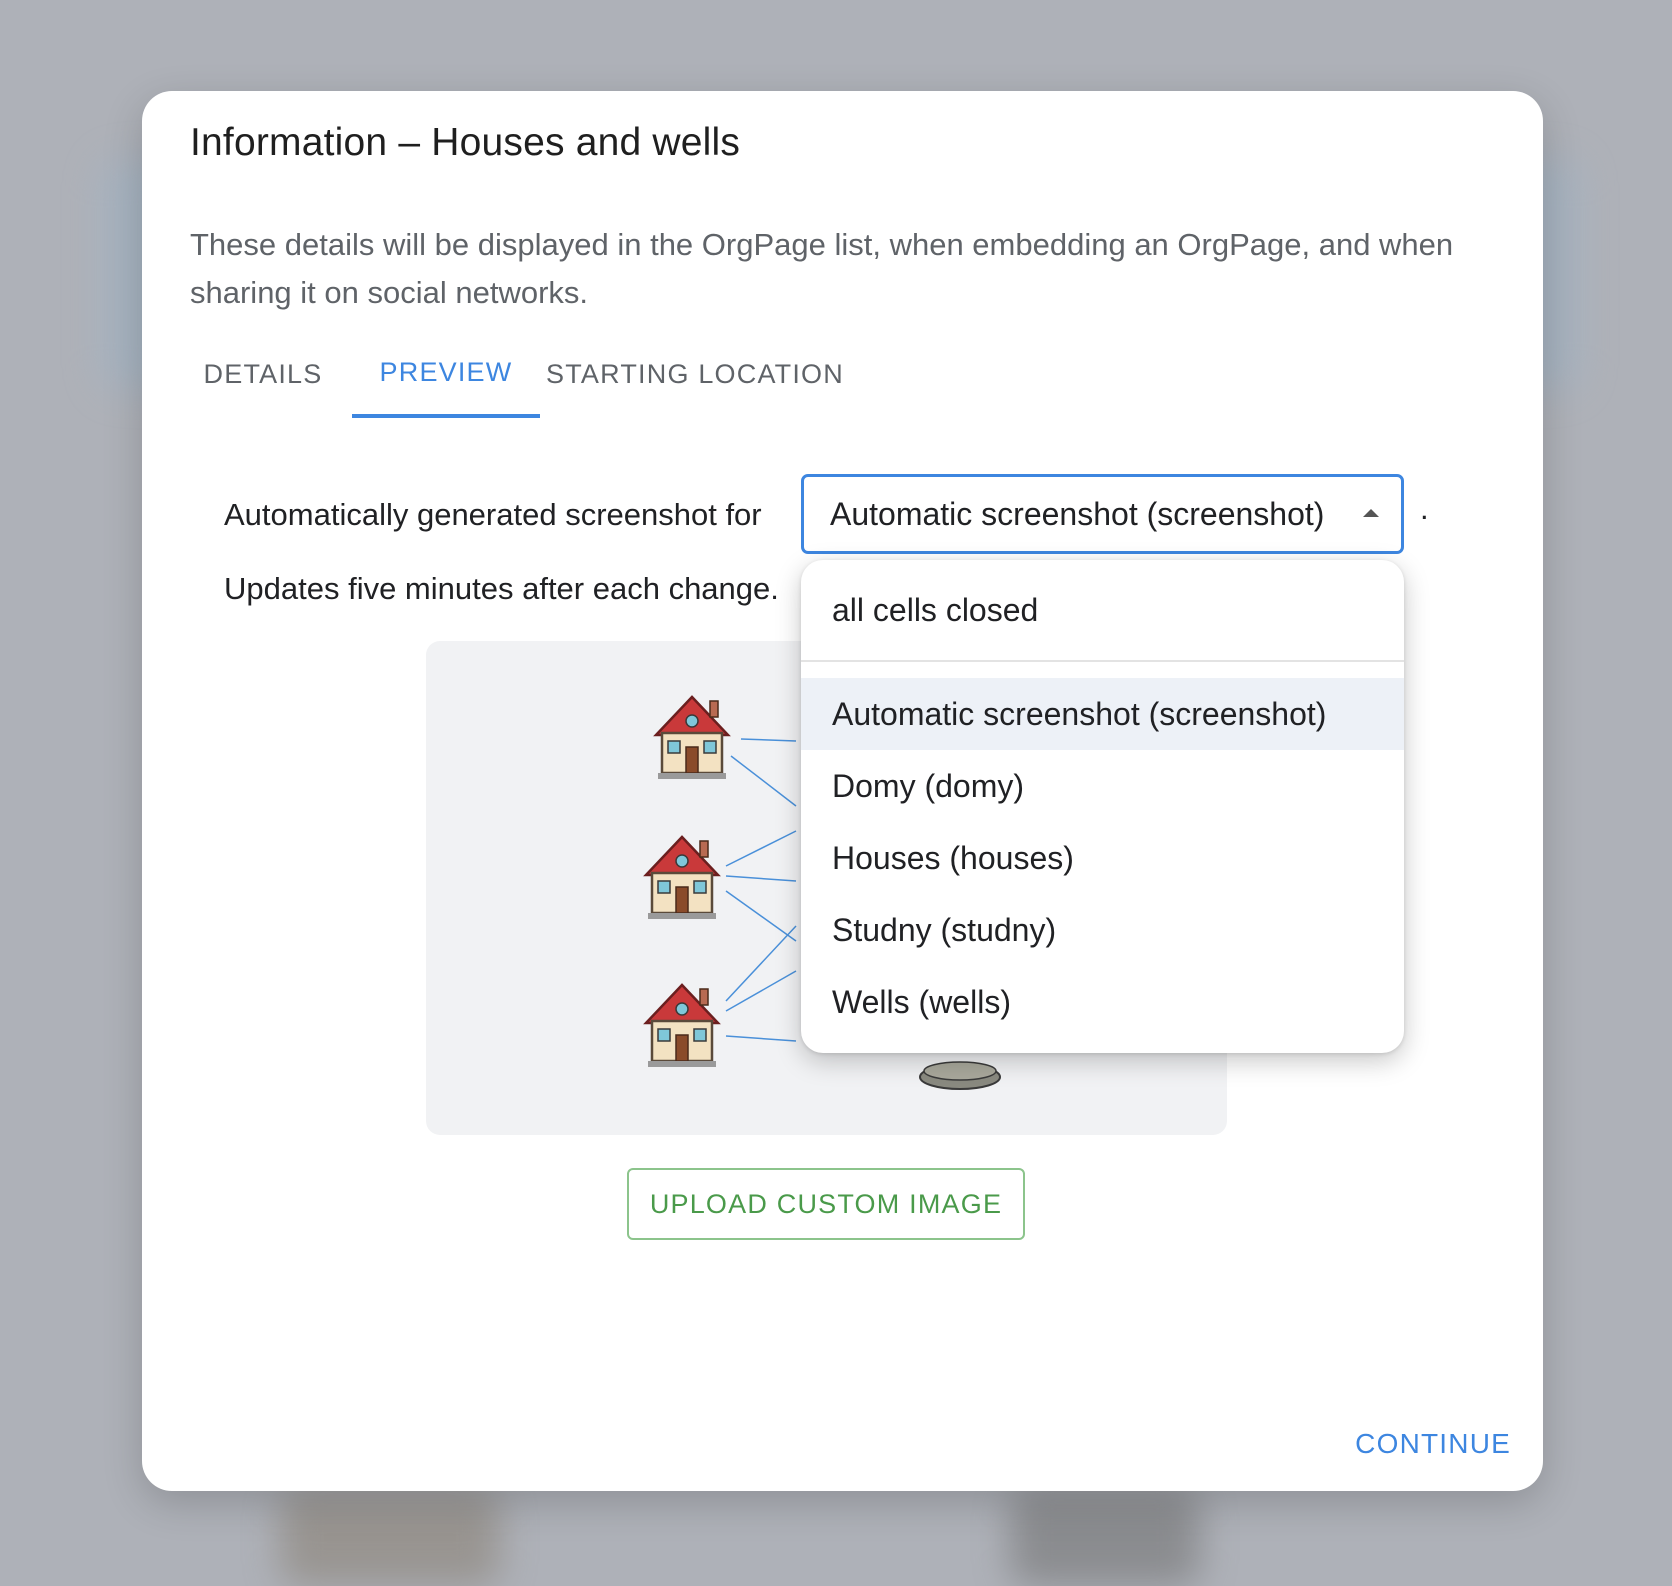 This screenshot has width=1672, height=1586. I want to click on menu-option-automatic-screenshot: Automatic screenshot (screenshot), so click(1102, 714).